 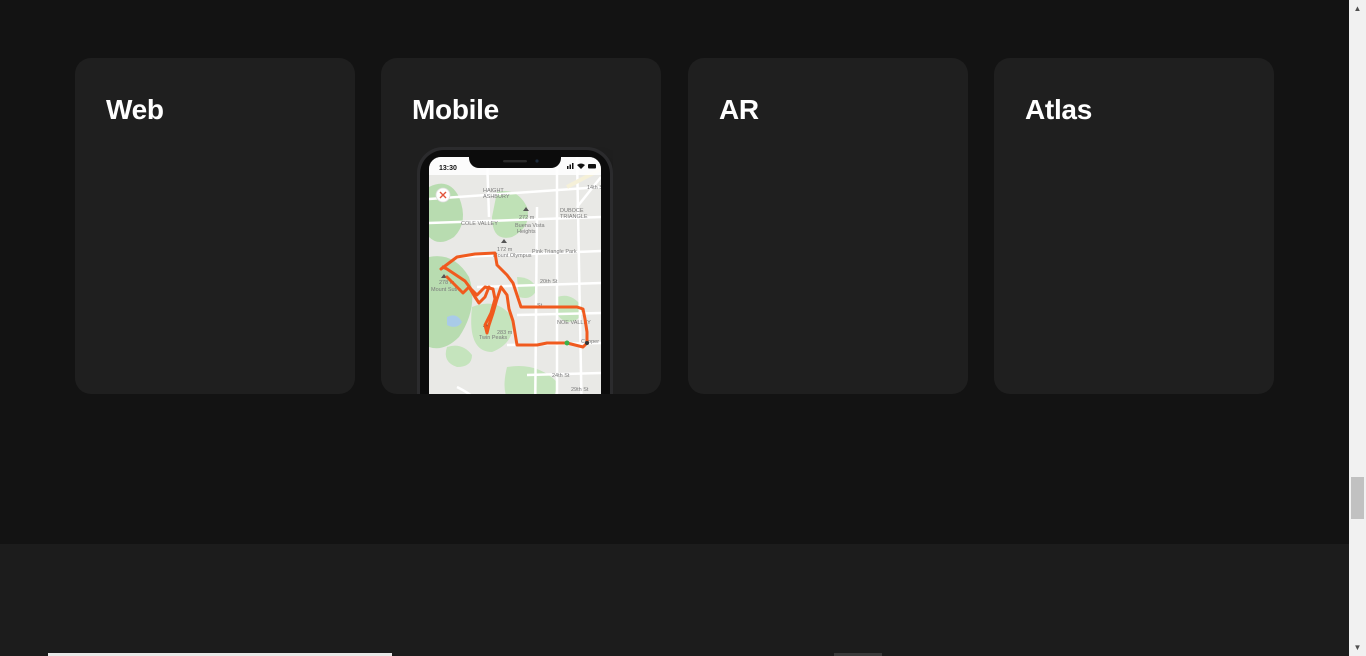 I want to click on card-title-mobile: Mobile, so click(x=455, y=109).